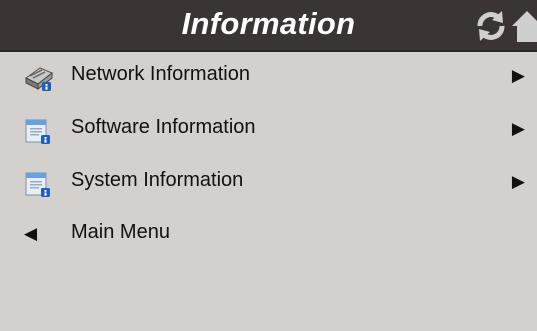 This screenshot has width=537, height=331. What do you see at coordinates (38, 184) in the screenshot?
I see `system-info-icon` at bounding box center [38, 184].